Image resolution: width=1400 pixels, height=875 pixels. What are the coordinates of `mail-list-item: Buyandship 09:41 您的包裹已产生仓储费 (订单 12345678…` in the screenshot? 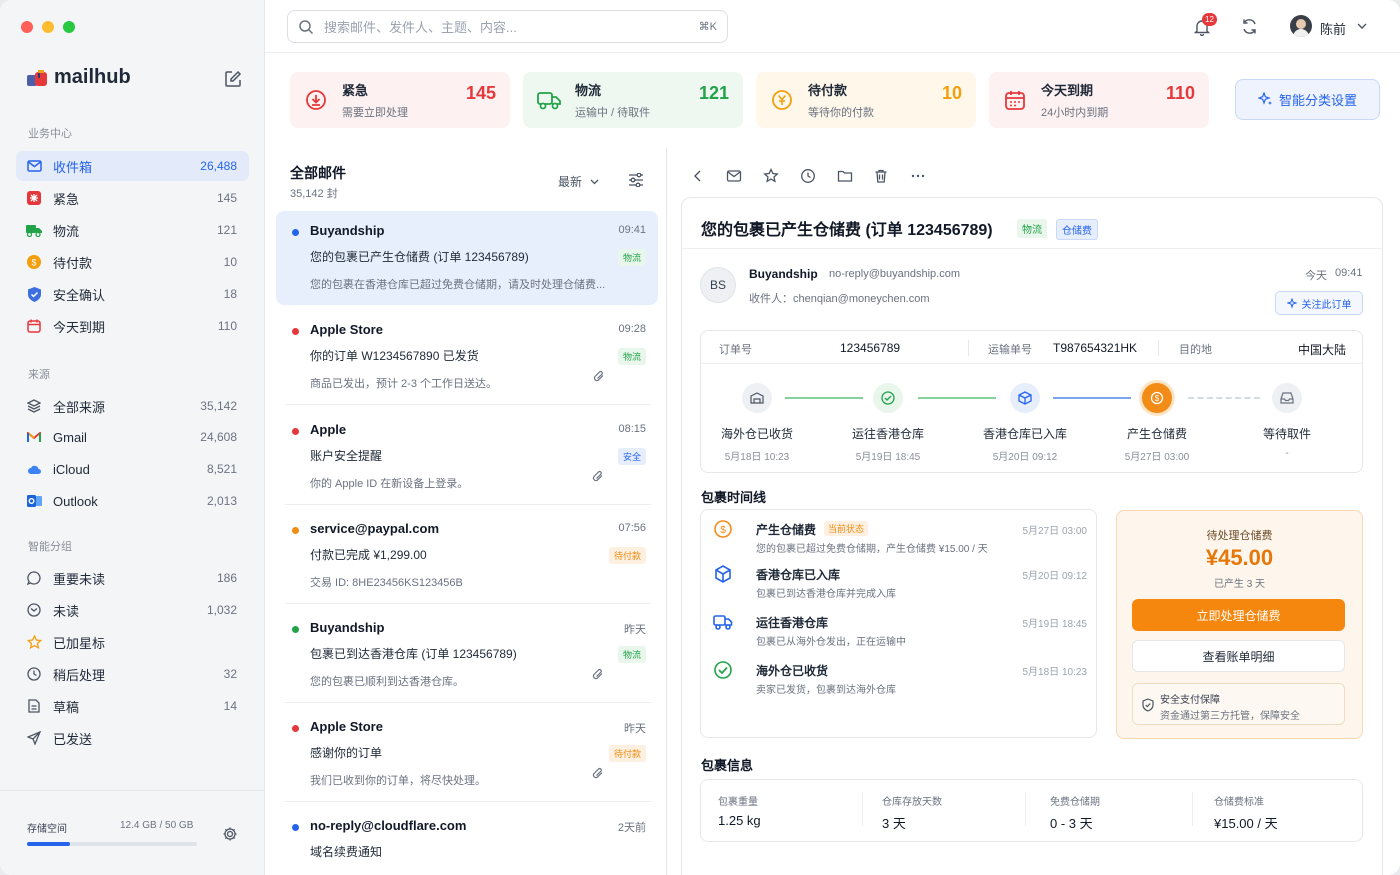 It's located at (467, 258).